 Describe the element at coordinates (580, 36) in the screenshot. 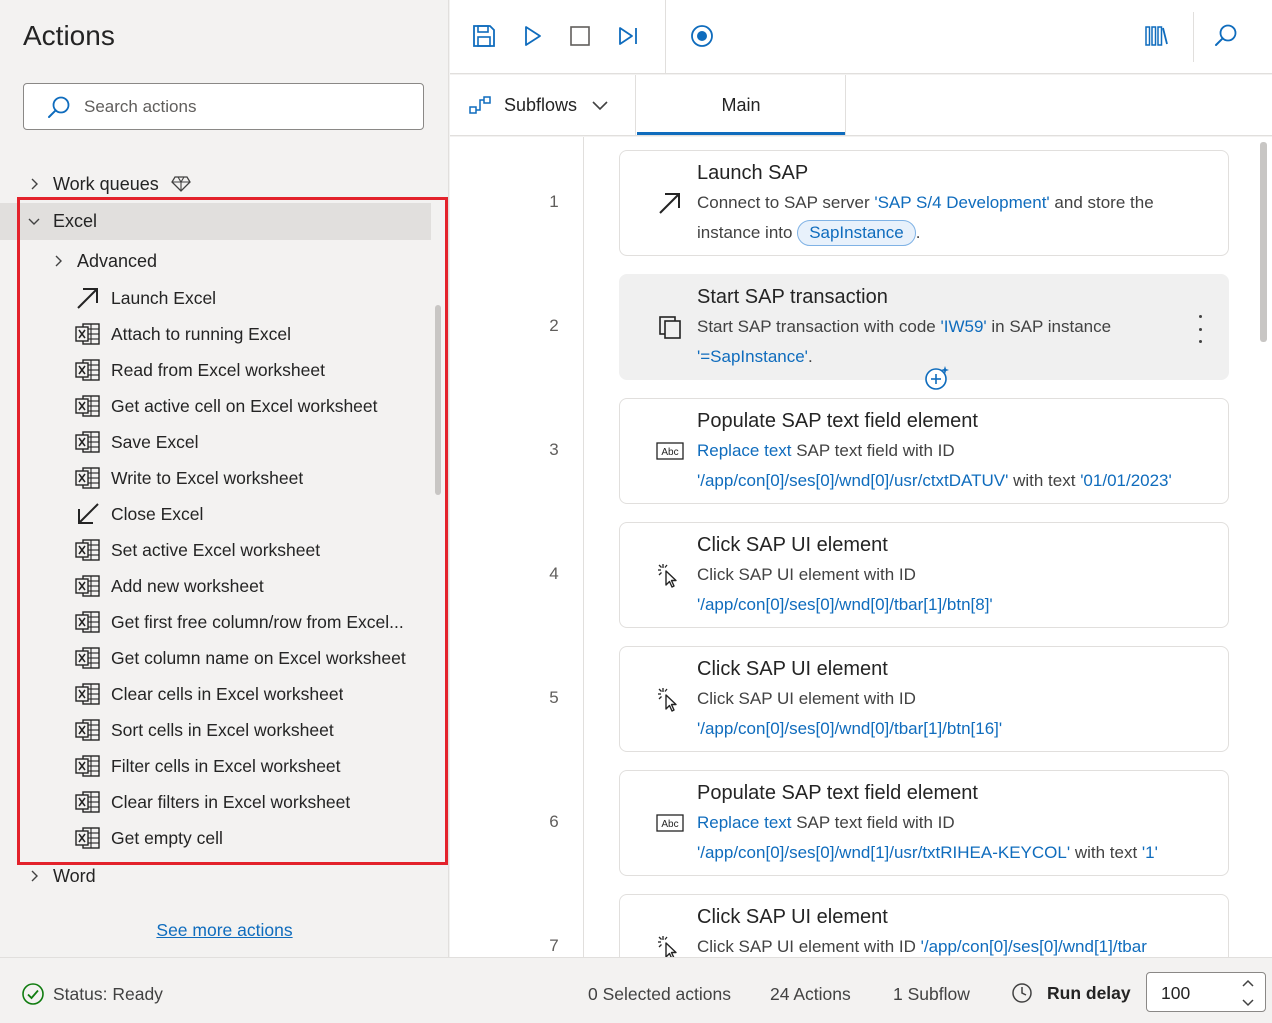

I see `stop-button` at that location.